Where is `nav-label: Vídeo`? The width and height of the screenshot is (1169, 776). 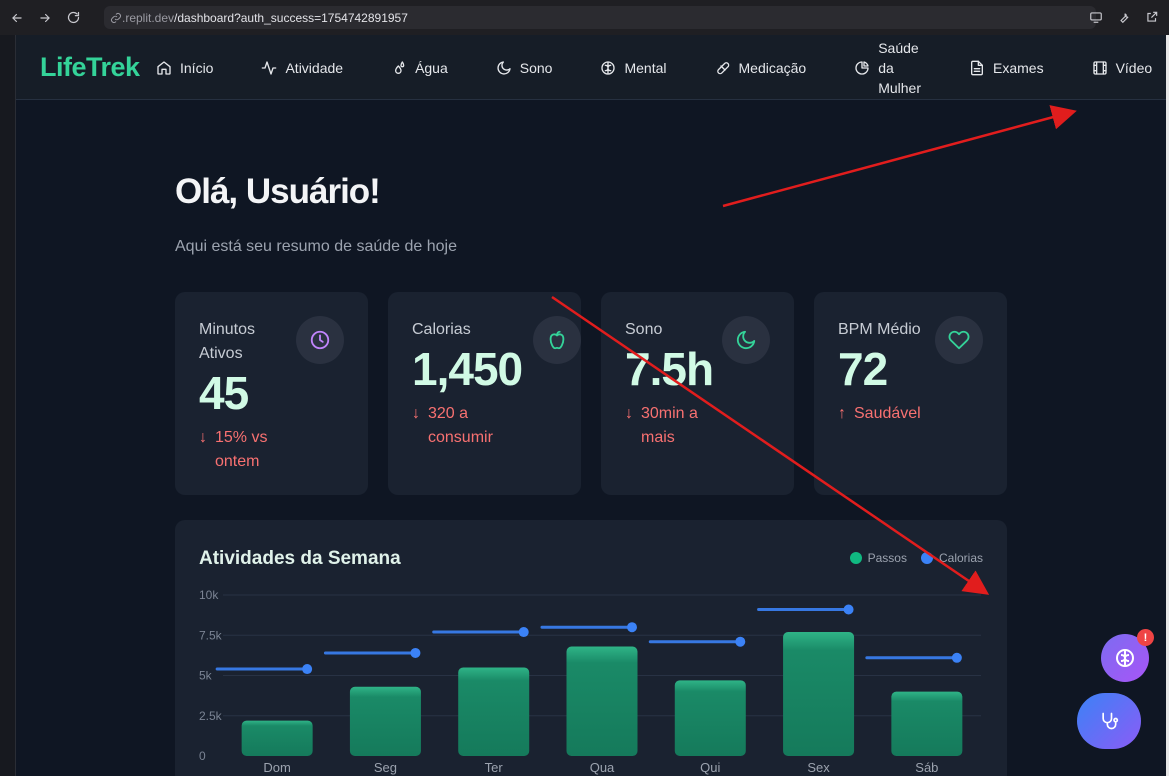 nav-label: Vídeo is located at coordinates (1134, 67).